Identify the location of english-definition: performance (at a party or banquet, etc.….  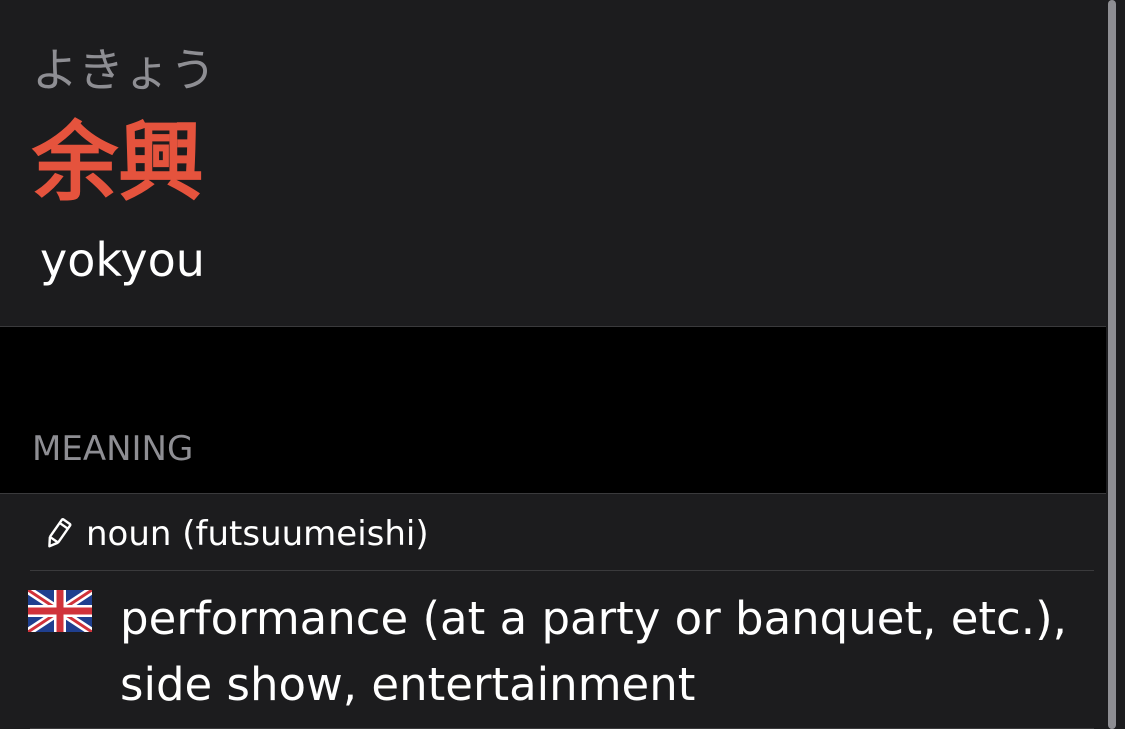
(593, 651).